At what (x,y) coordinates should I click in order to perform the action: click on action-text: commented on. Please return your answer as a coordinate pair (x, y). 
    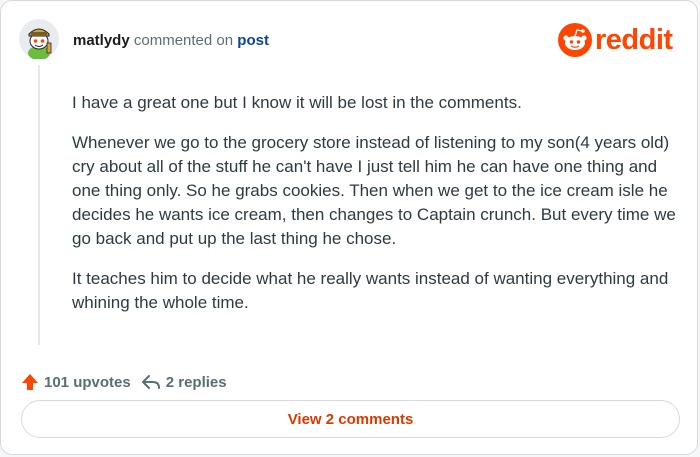
    Looking at the image, I should click on (183, 40).